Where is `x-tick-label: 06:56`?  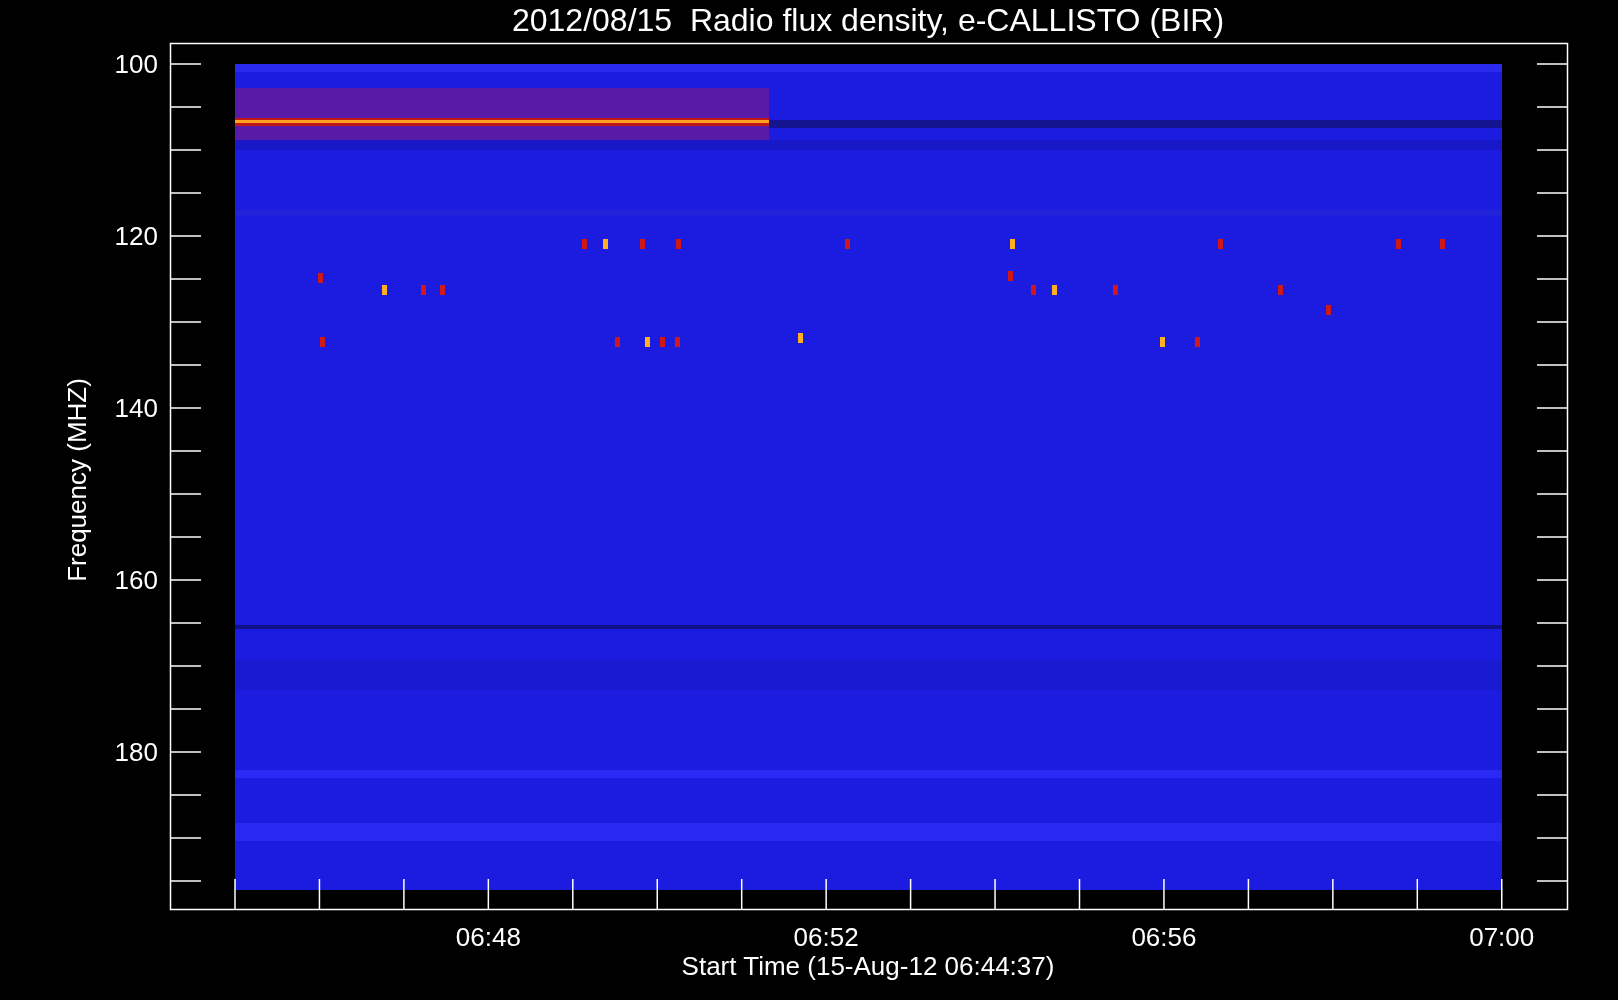
x-tick-label: 06:56 is located at coordinates (1164, 937).